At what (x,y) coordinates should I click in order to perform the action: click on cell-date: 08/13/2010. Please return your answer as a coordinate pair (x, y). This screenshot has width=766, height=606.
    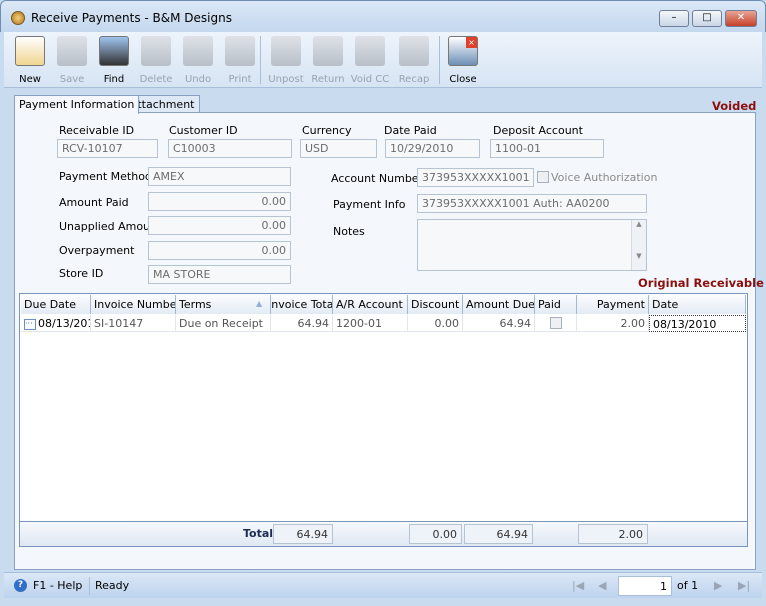
    Looking at the image, I should click on (697, 323).